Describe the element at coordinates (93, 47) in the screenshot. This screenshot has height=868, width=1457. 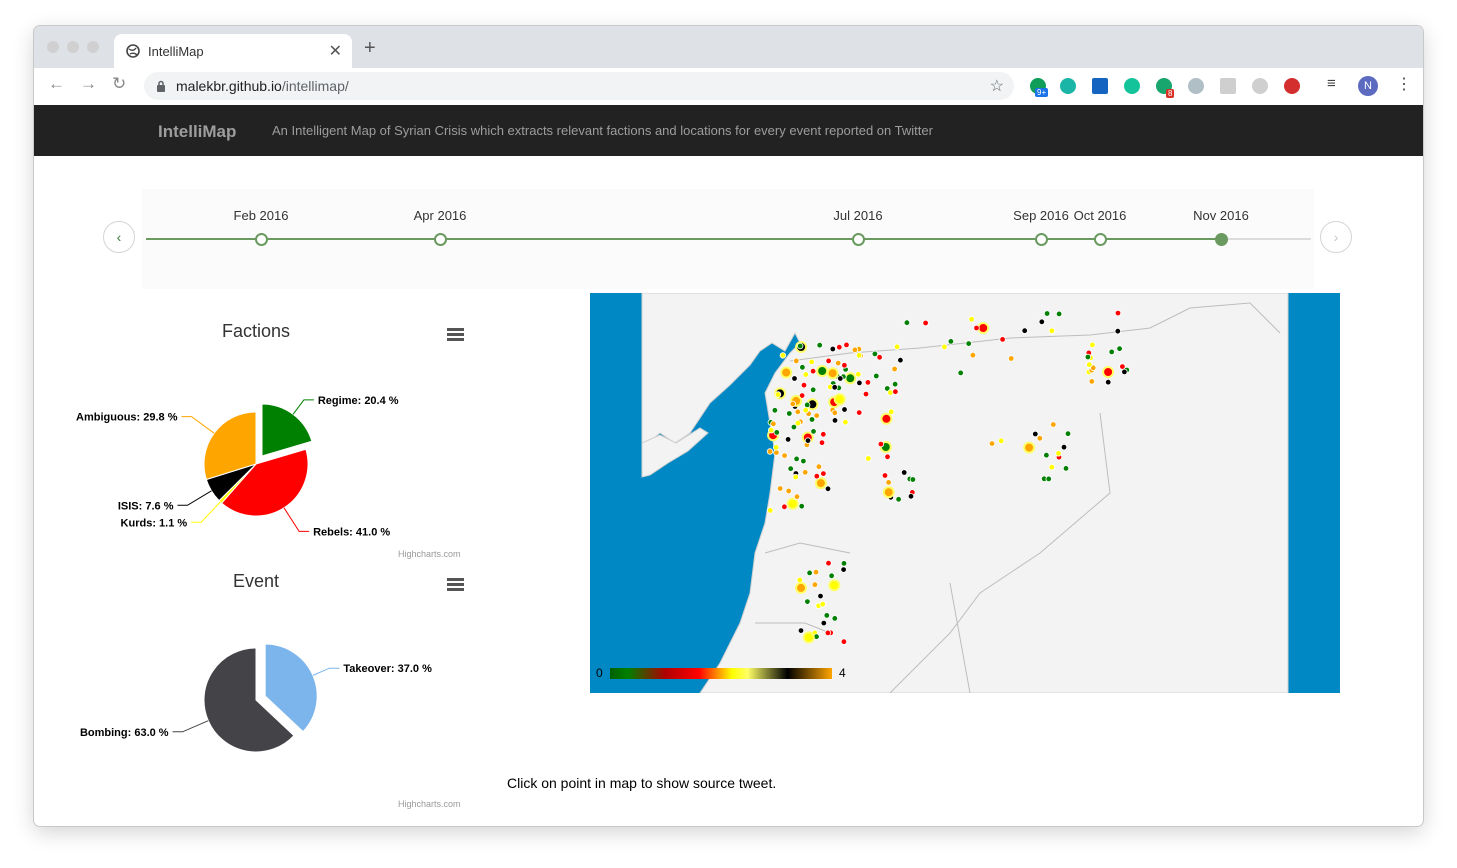
I see `maximize-window-button` at that location.